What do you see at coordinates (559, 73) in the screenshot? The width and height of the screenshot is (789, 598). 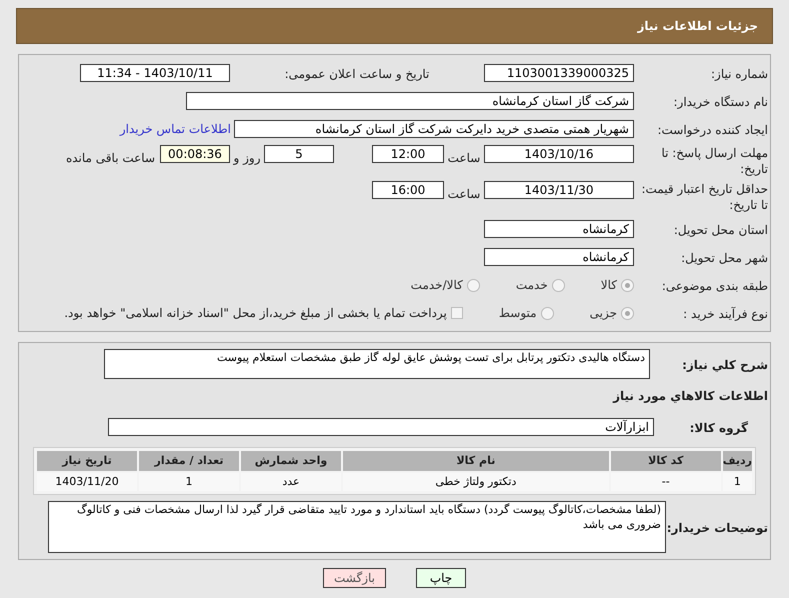 I see `text-field: 1103001339000325` at bounding box center [559, 73].